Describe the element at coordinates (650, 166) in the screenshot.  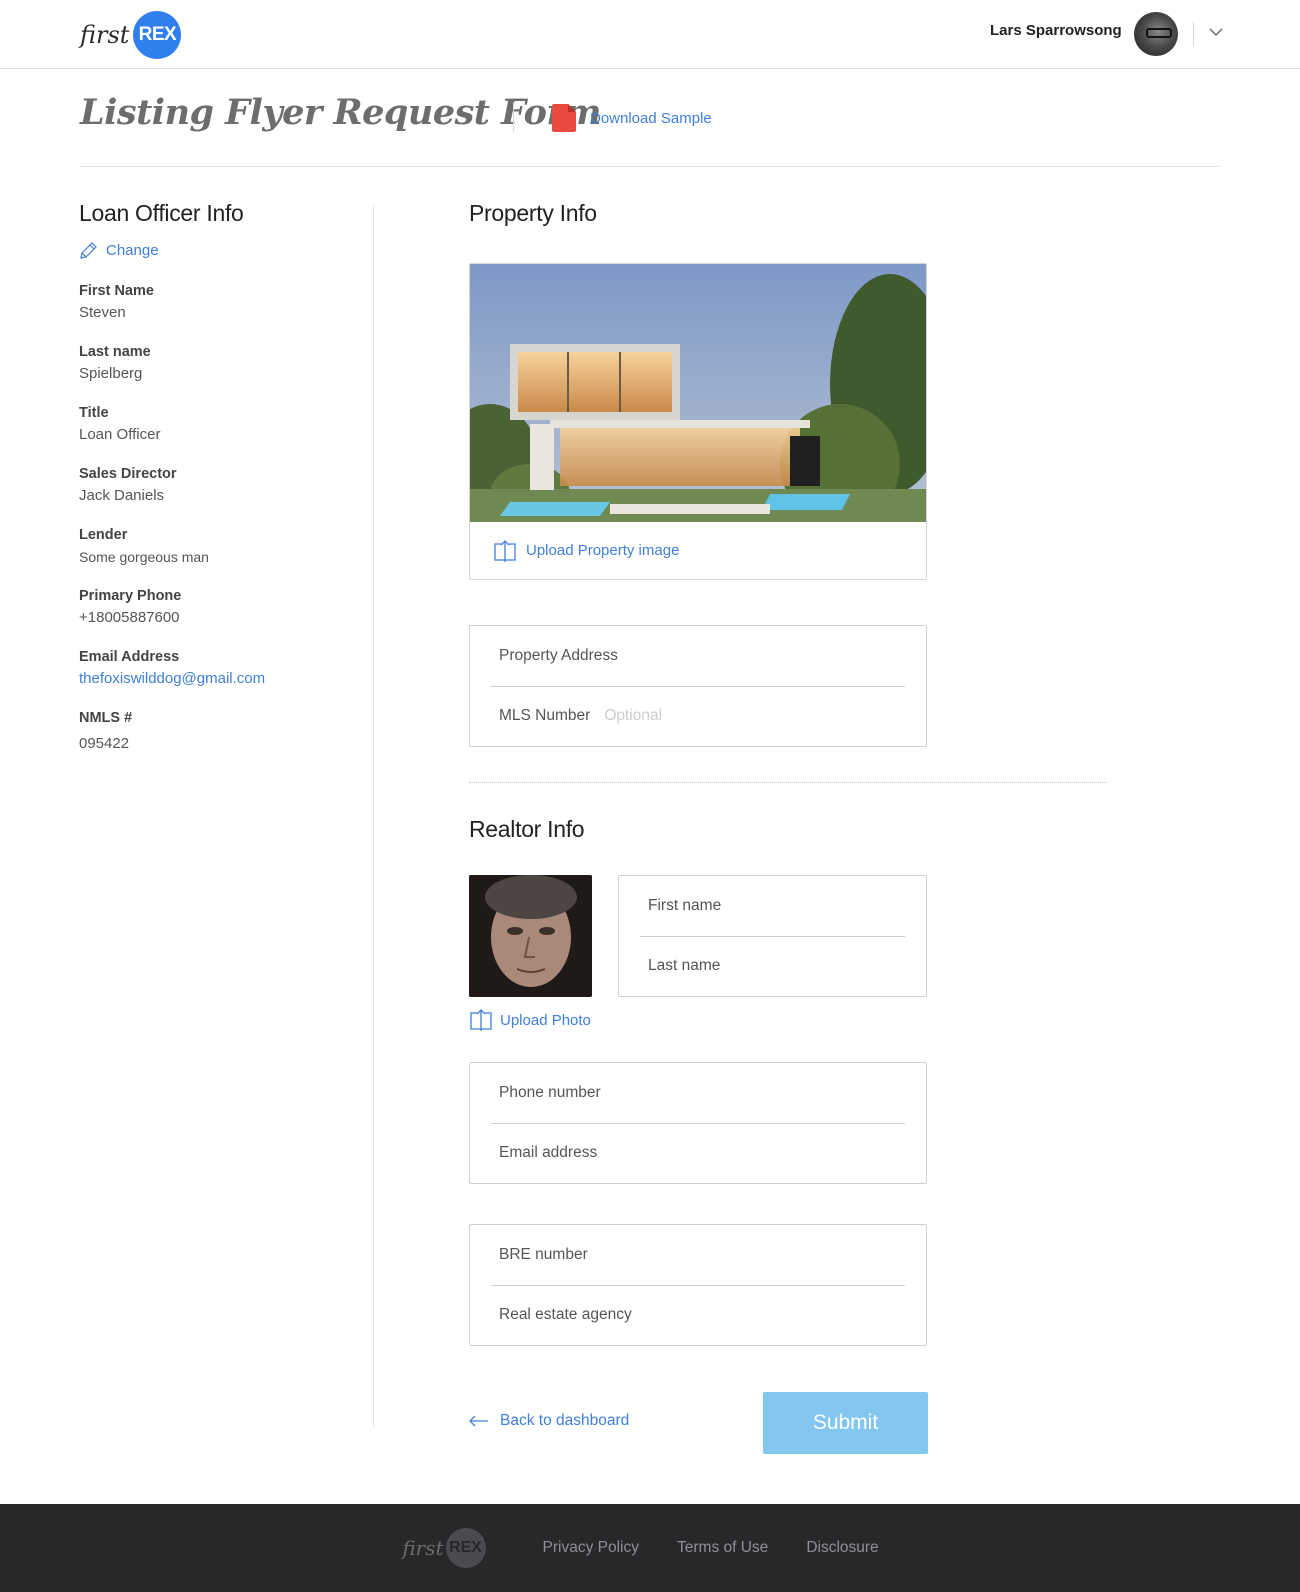
I see `title-rule` at that location.